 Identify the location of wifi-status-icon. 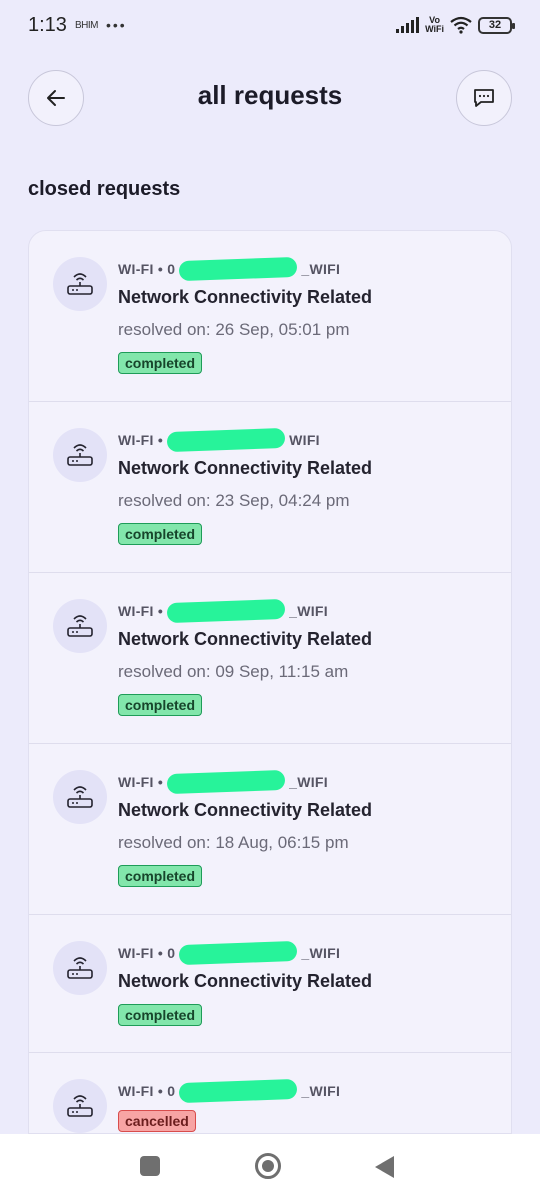
(461, 25).